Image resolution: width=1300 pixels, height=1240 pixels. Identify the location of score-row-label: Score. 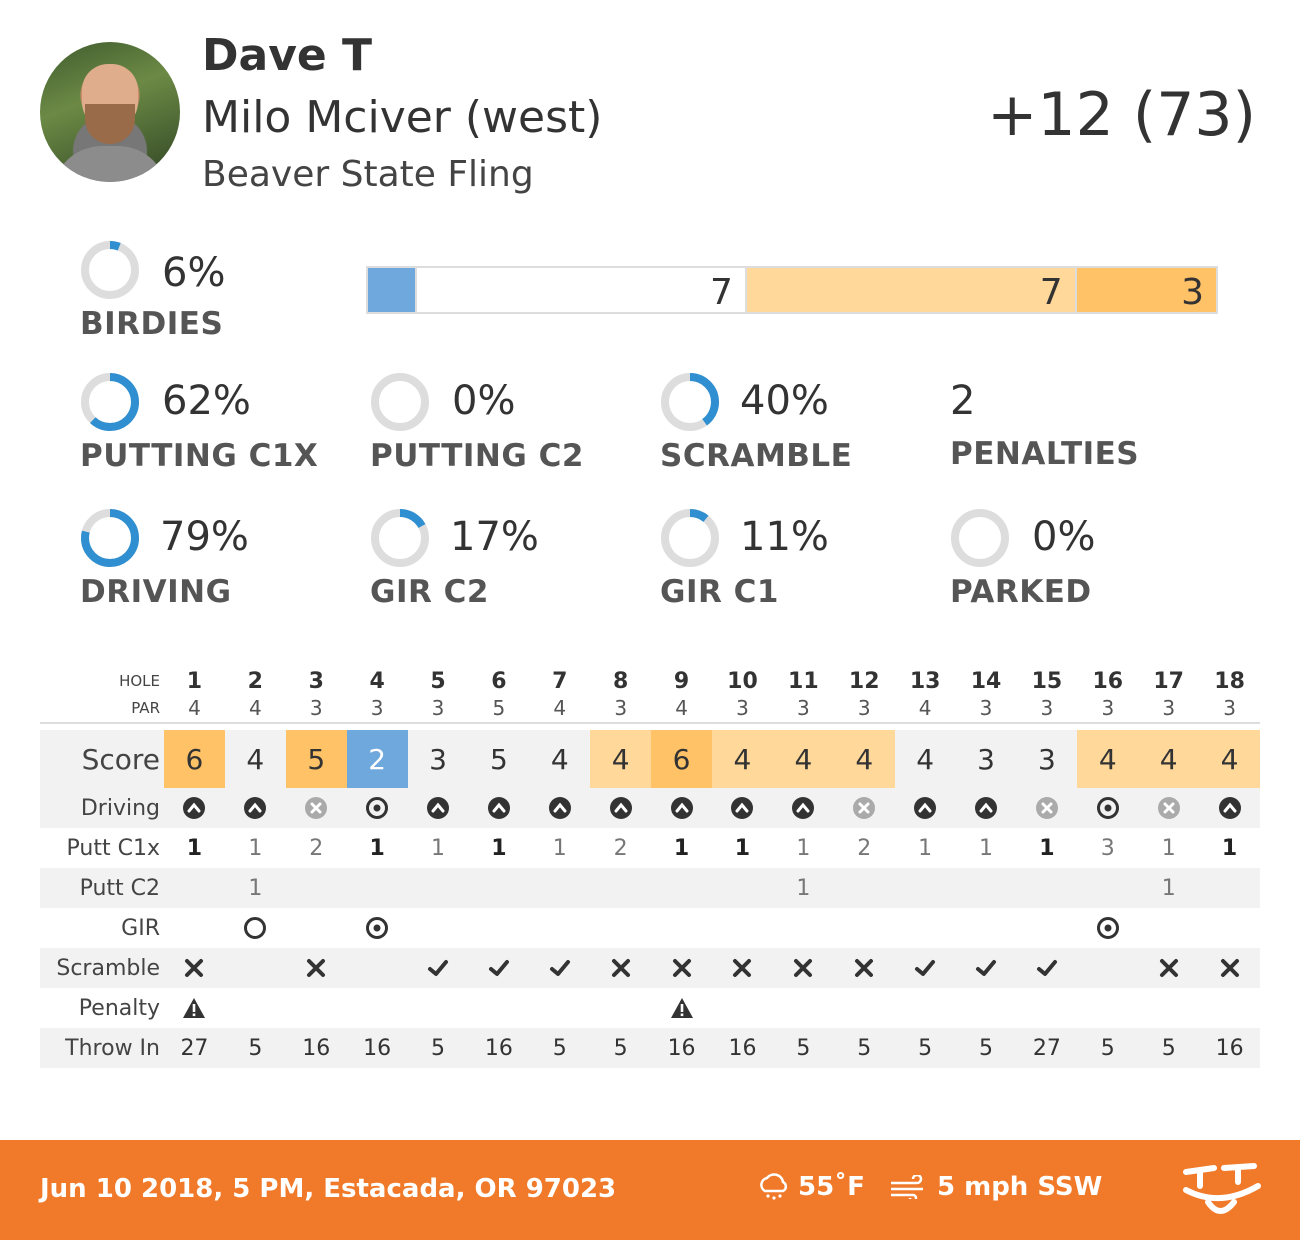
(120, 759).